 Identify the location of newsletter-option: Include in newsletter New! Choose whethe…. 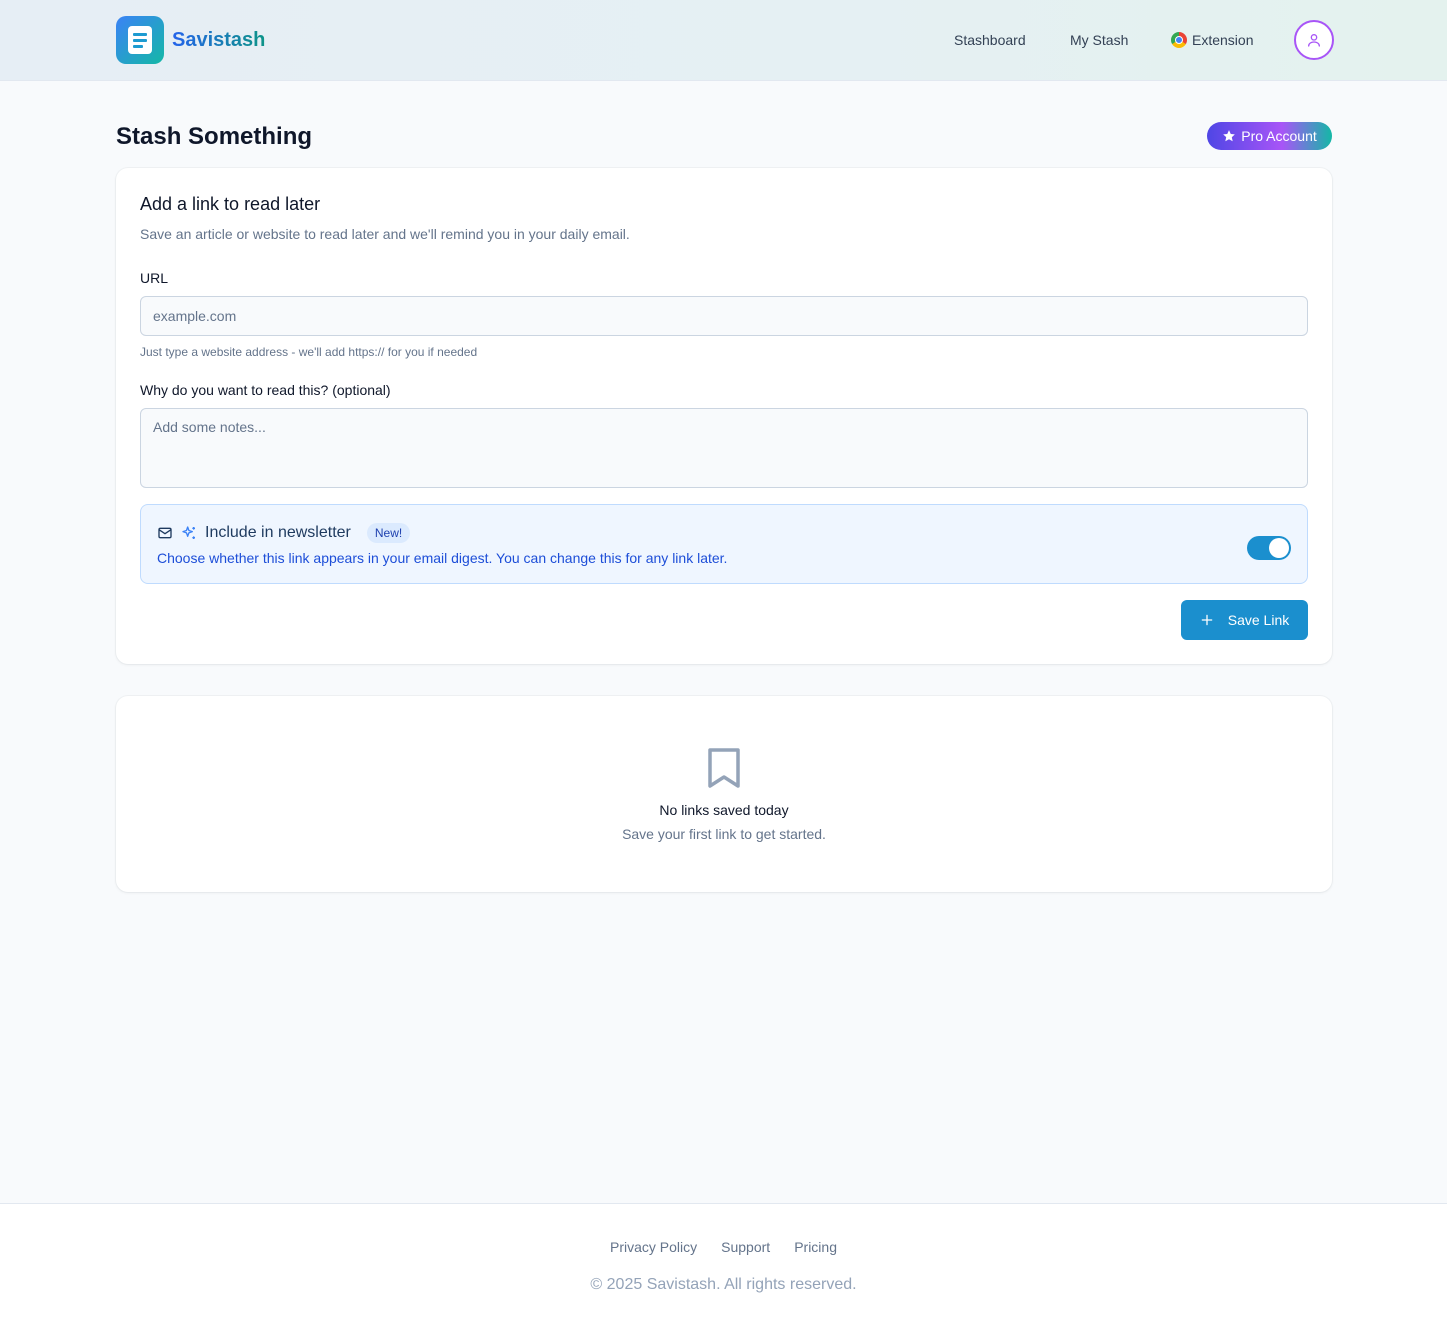
(724, 544).